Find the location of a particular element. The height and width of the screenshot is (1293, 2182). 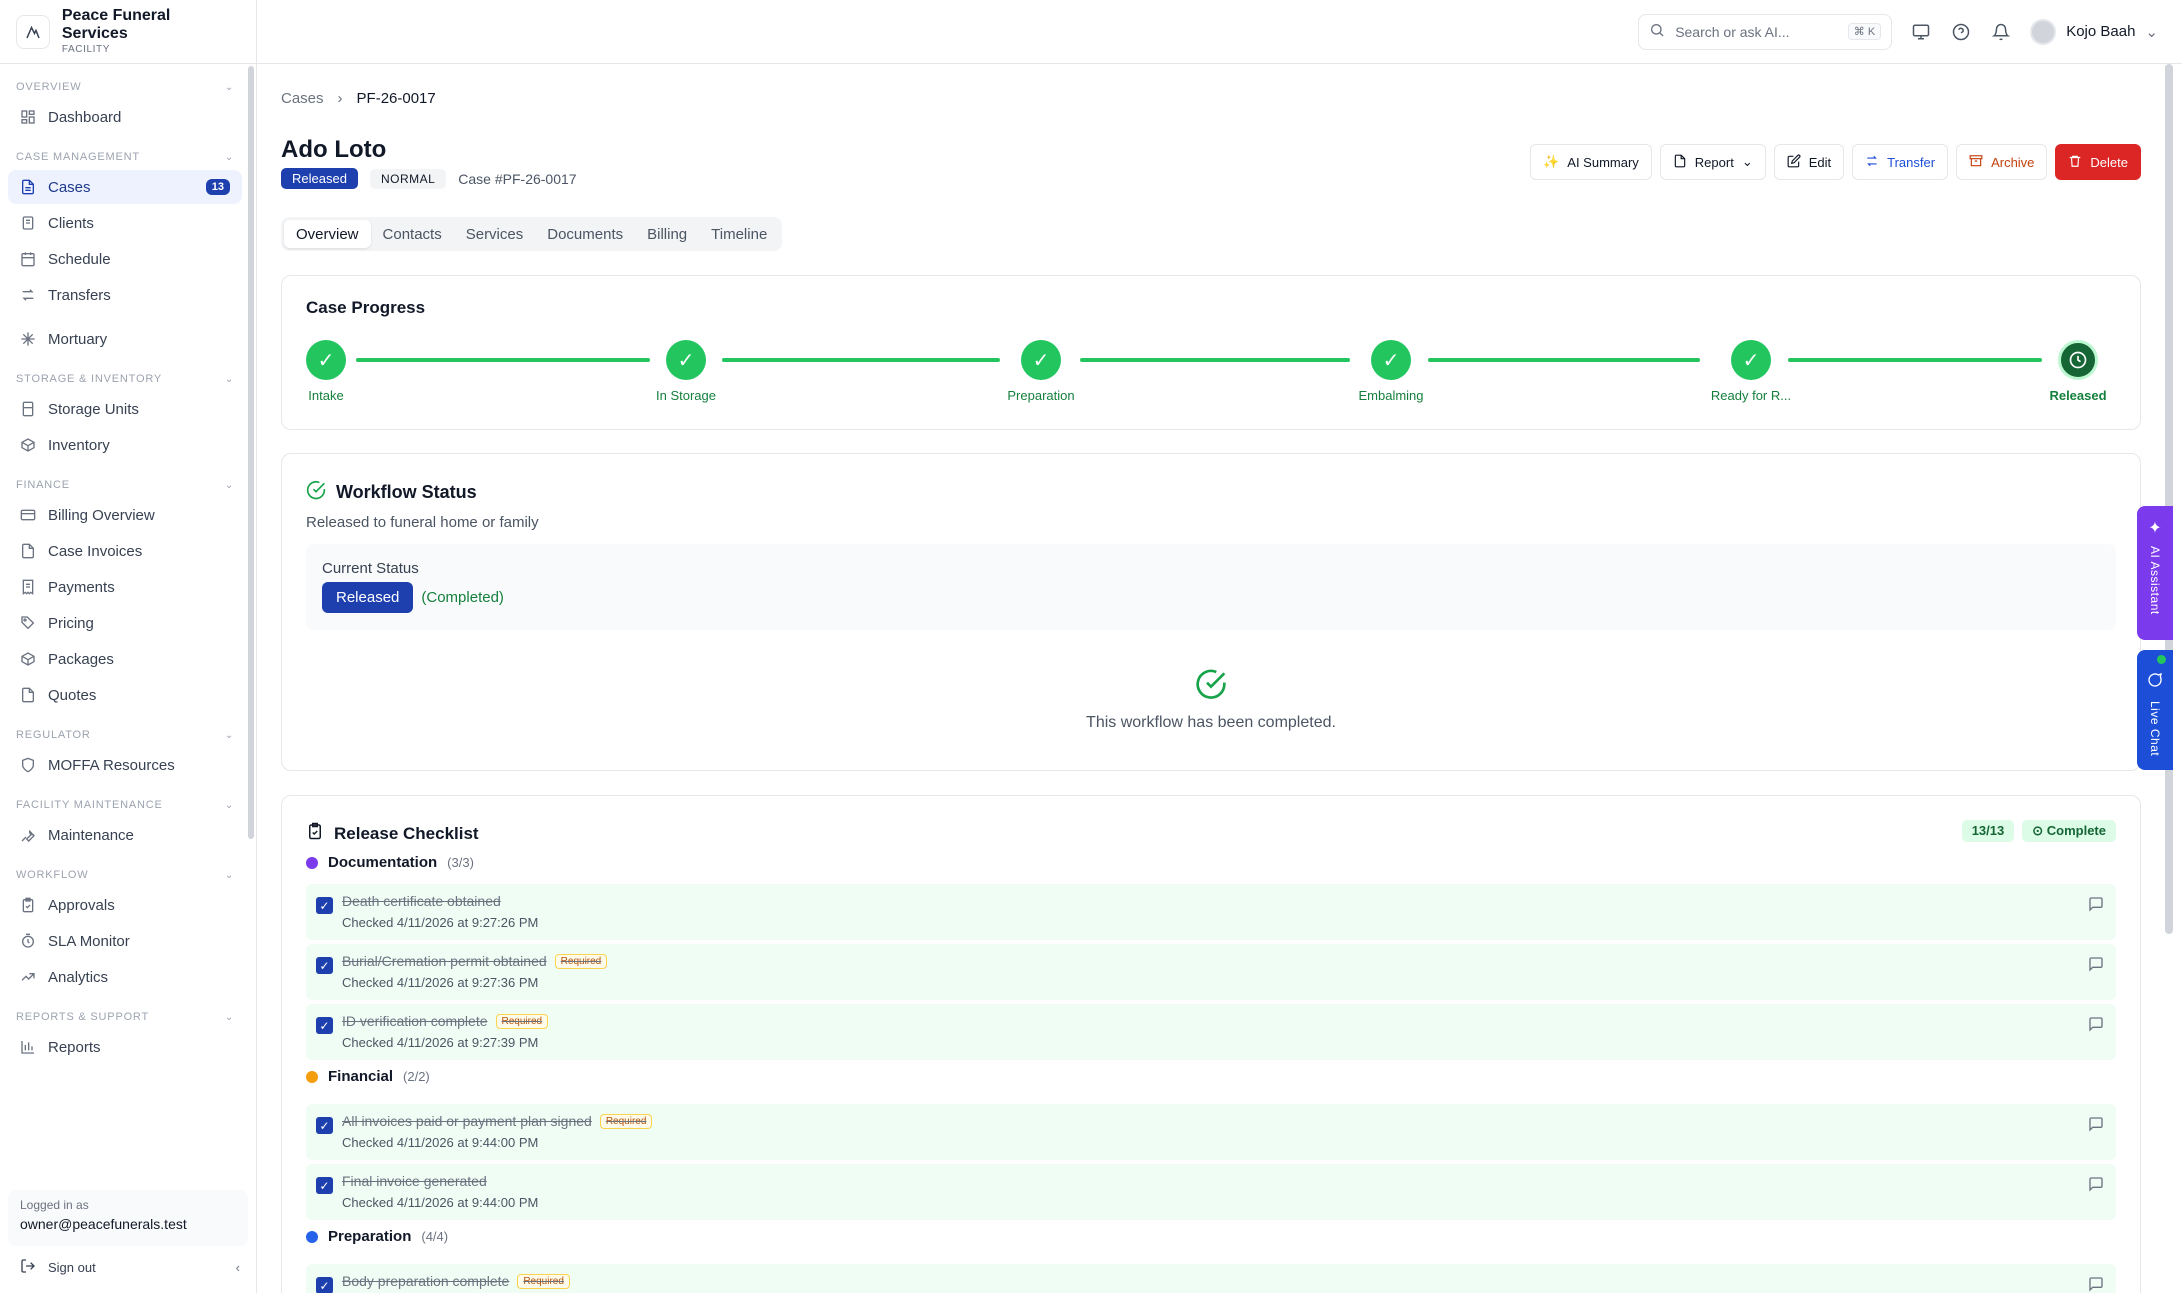

report-button: Report ⌄ is located at coordinates (1712, 162).